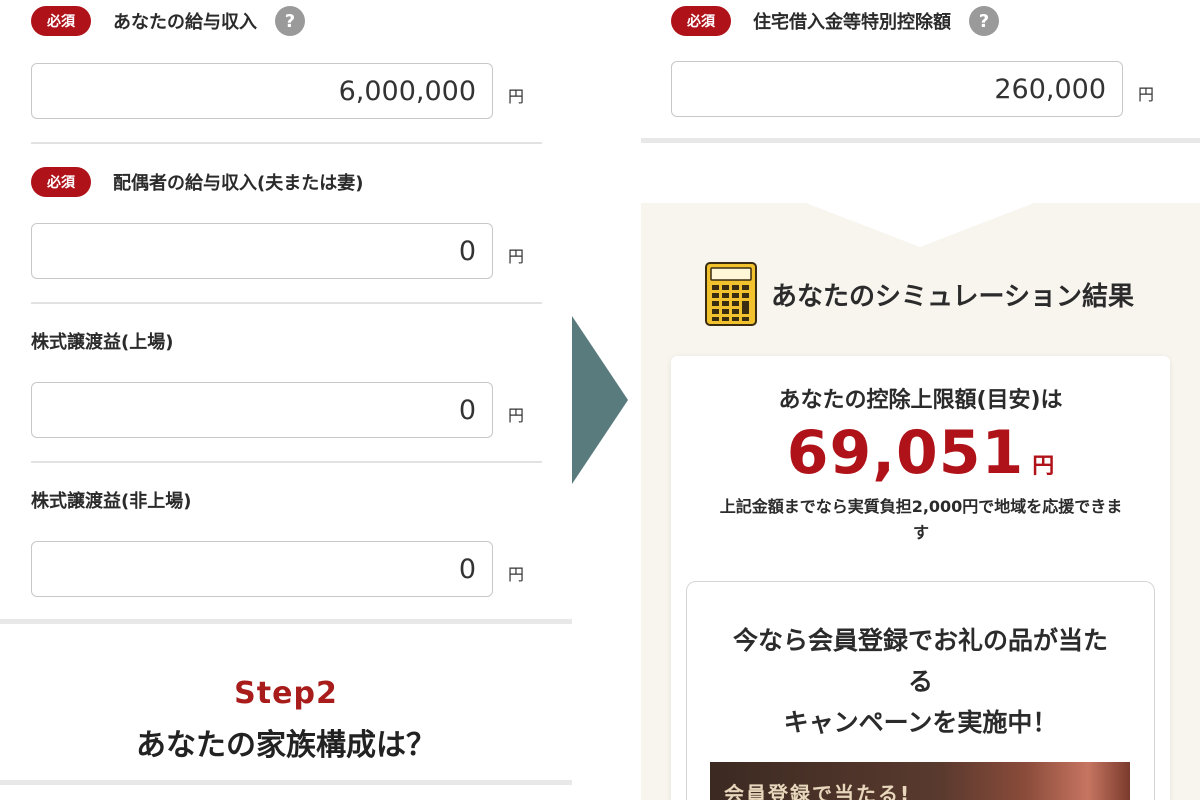 This screenshot has height=800, width=1200. I want to click on campaign-banner-text: 会員登録で当たる!, so click(818, 791).